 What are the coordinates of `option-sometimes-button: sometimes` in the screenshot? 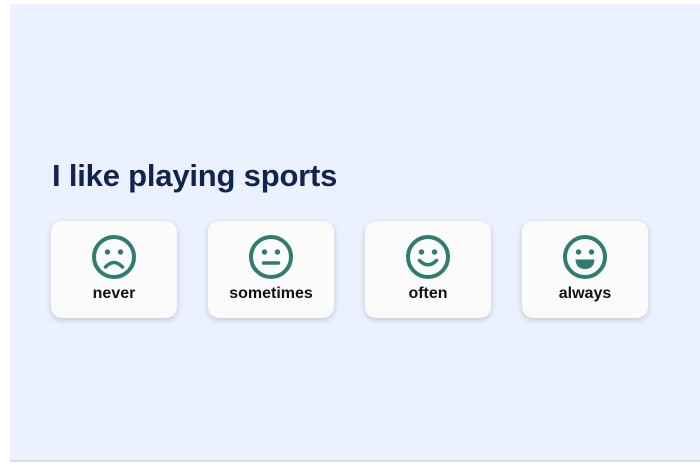 It's located at (271, 269).